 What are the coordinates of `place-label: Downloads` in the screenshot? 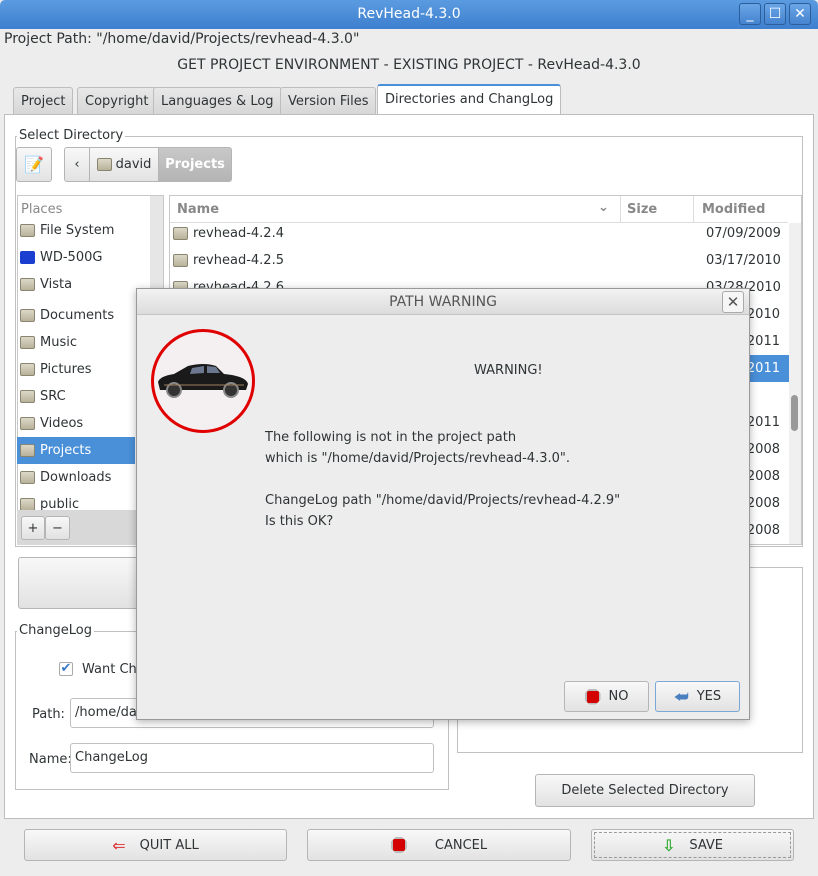 It's located at (76, 477).